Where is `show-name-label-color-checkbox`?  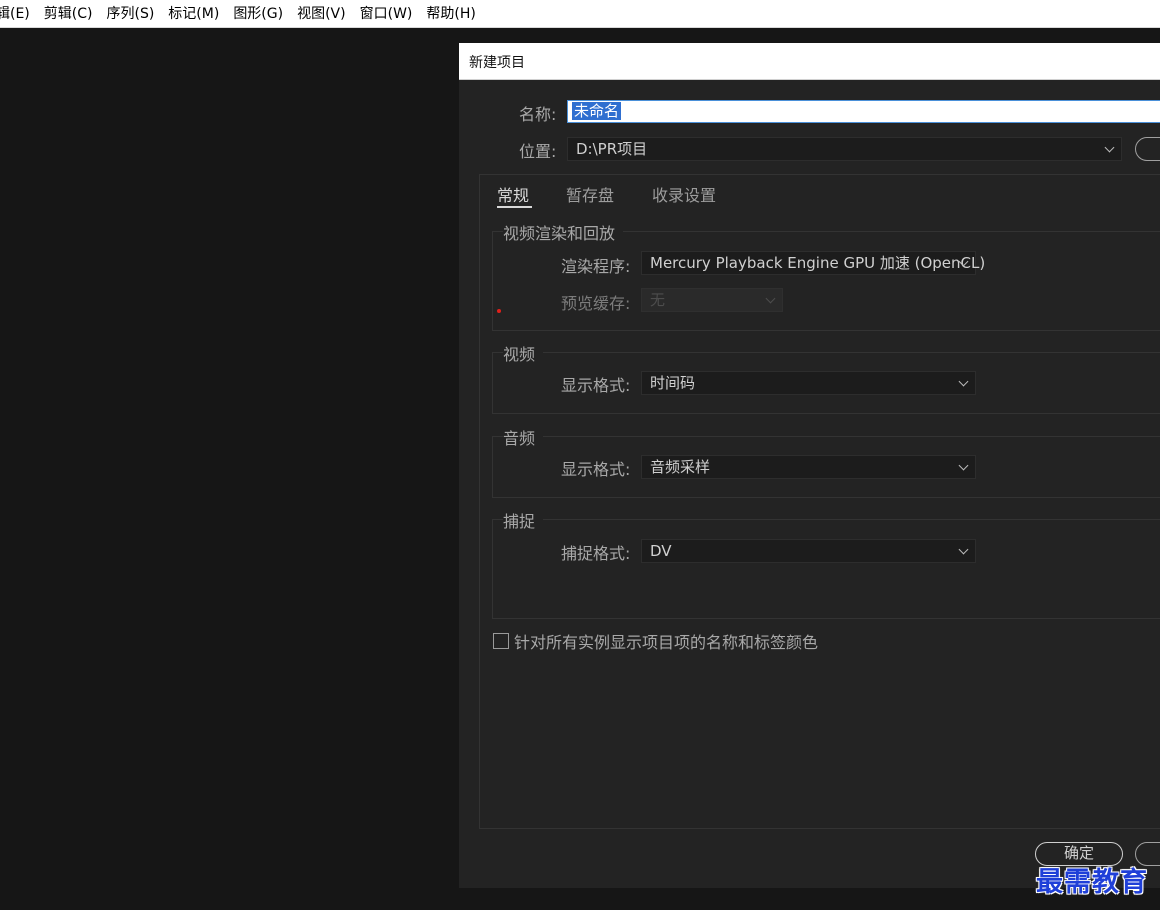
show-name-label-color-checkbox is located at coordinates (501, 641).